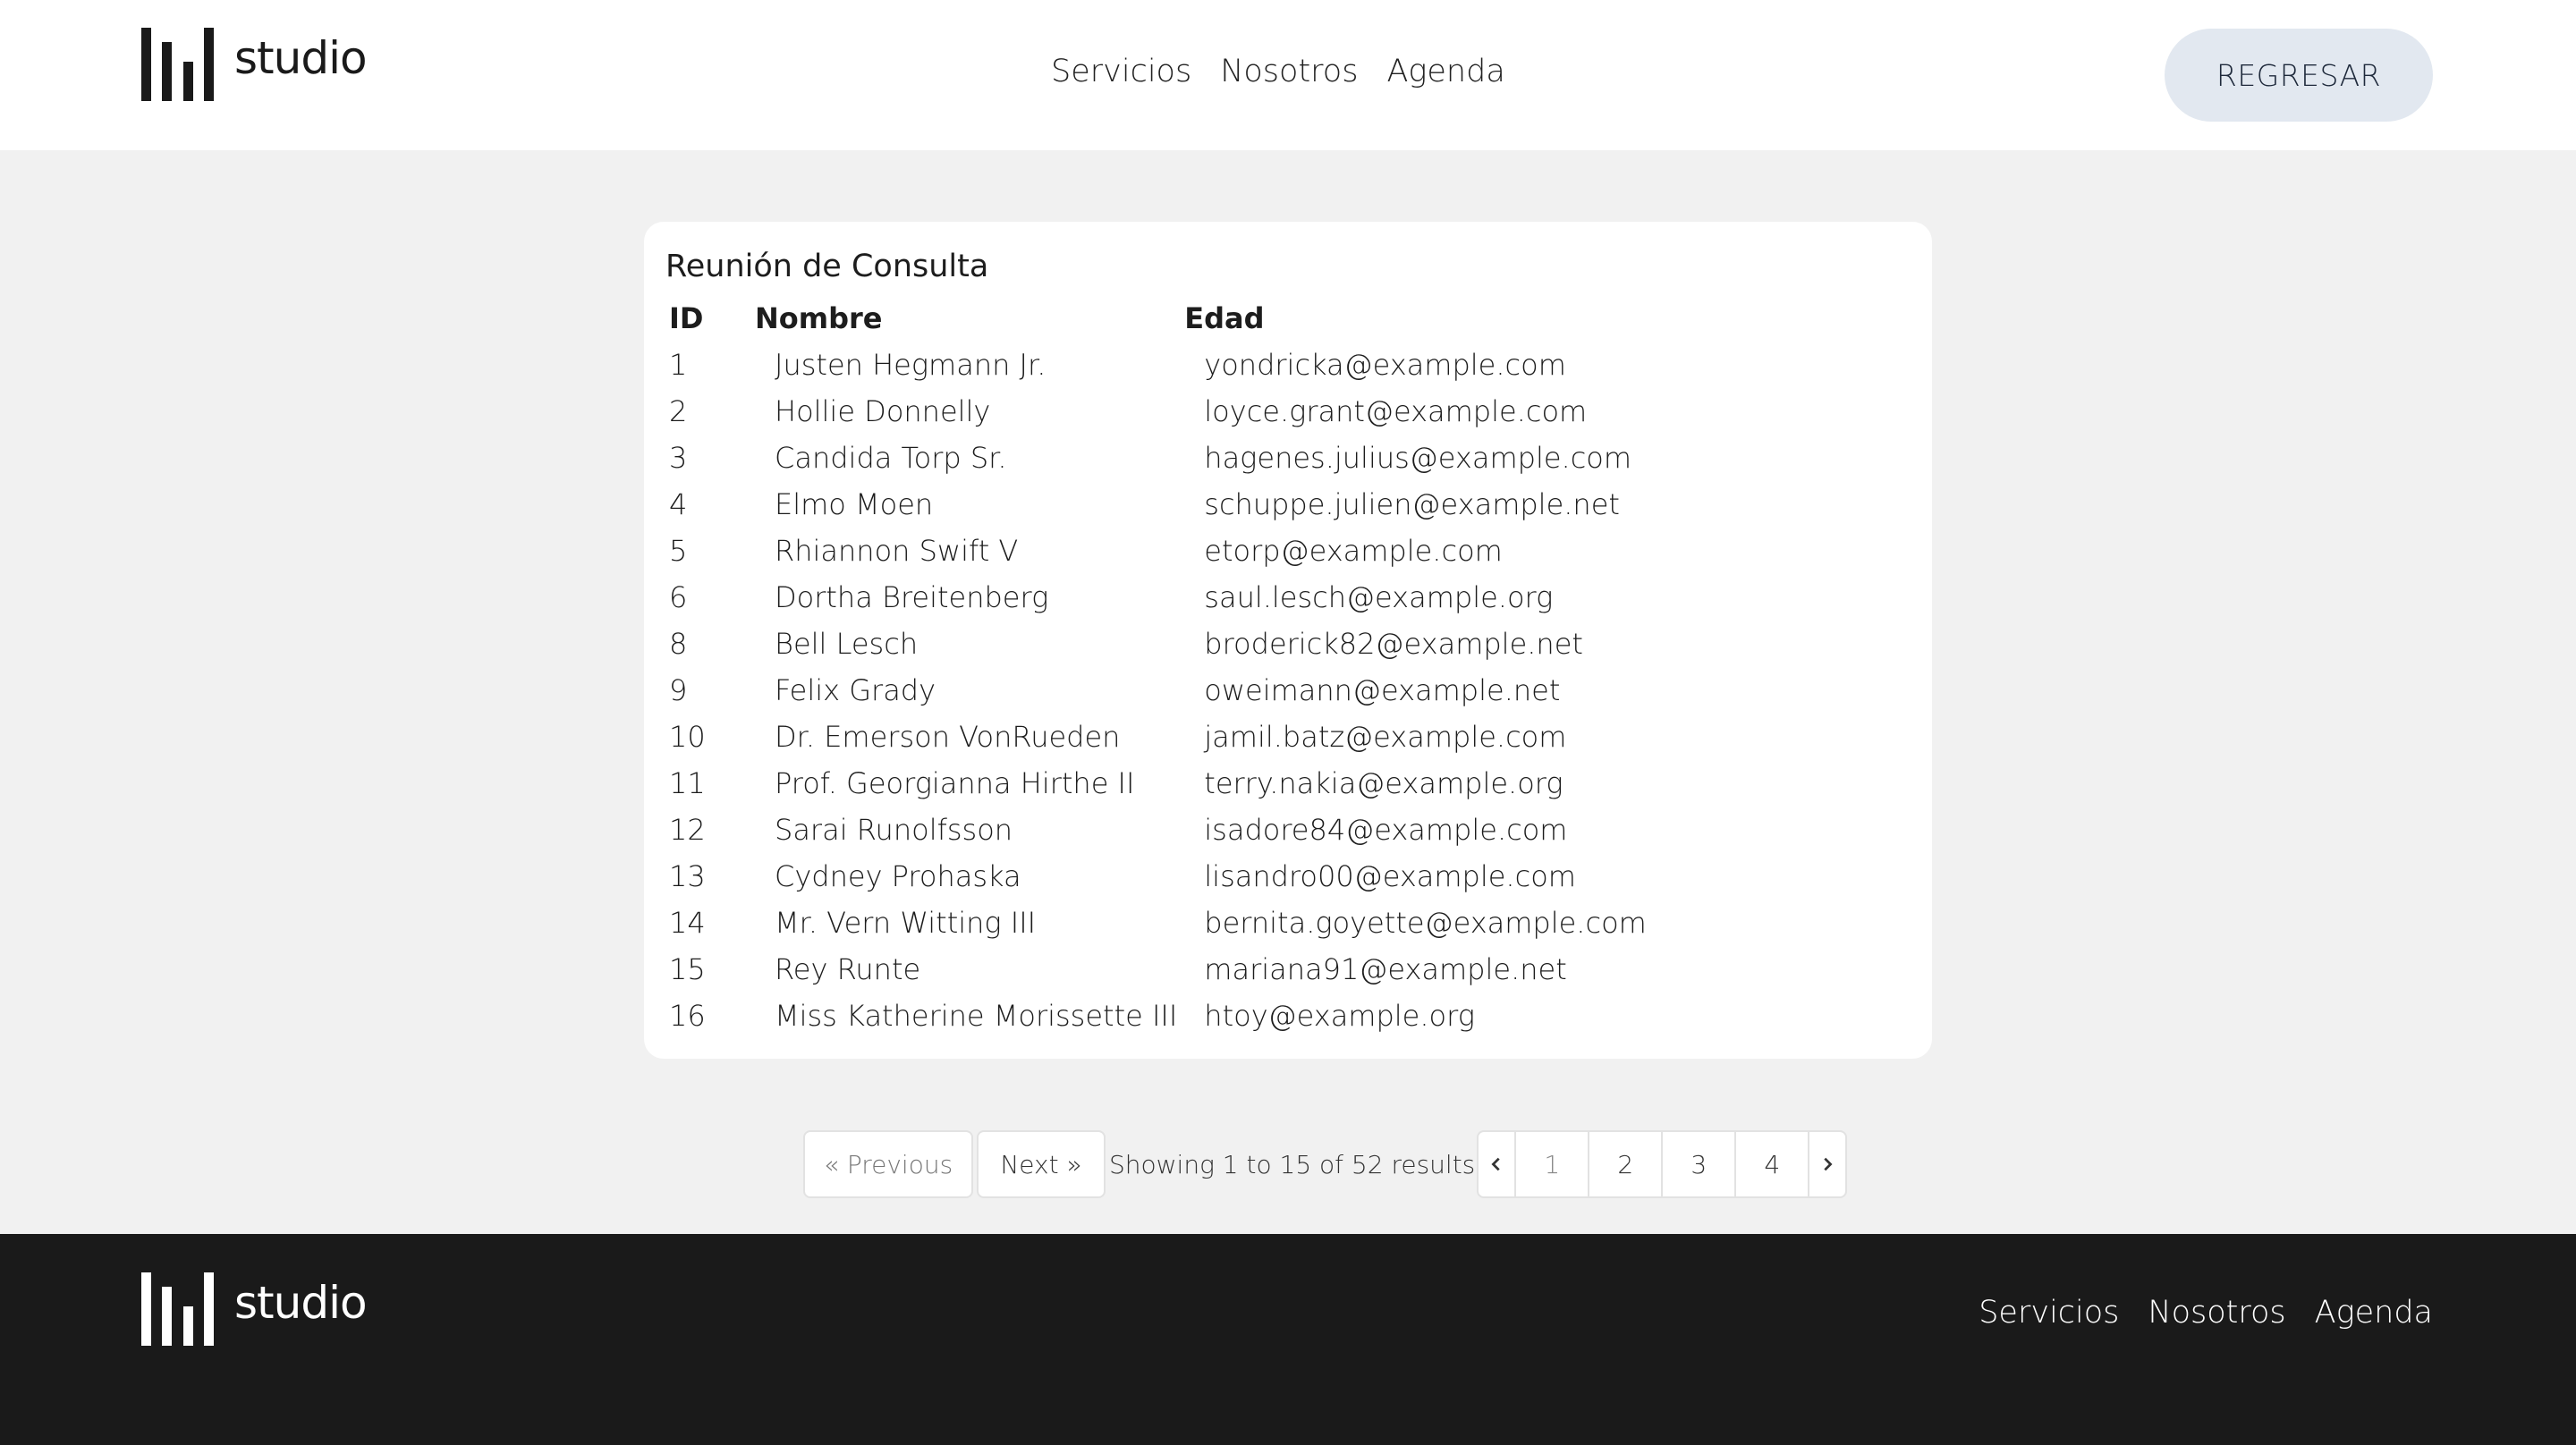 Image resolution: width=2576 pixels, height=1445 pixels. Describe the element at coordinates (1292, 1164) in the screenshot. I see `results-summary: Showing 1 to 15 of 52 results` at that location.